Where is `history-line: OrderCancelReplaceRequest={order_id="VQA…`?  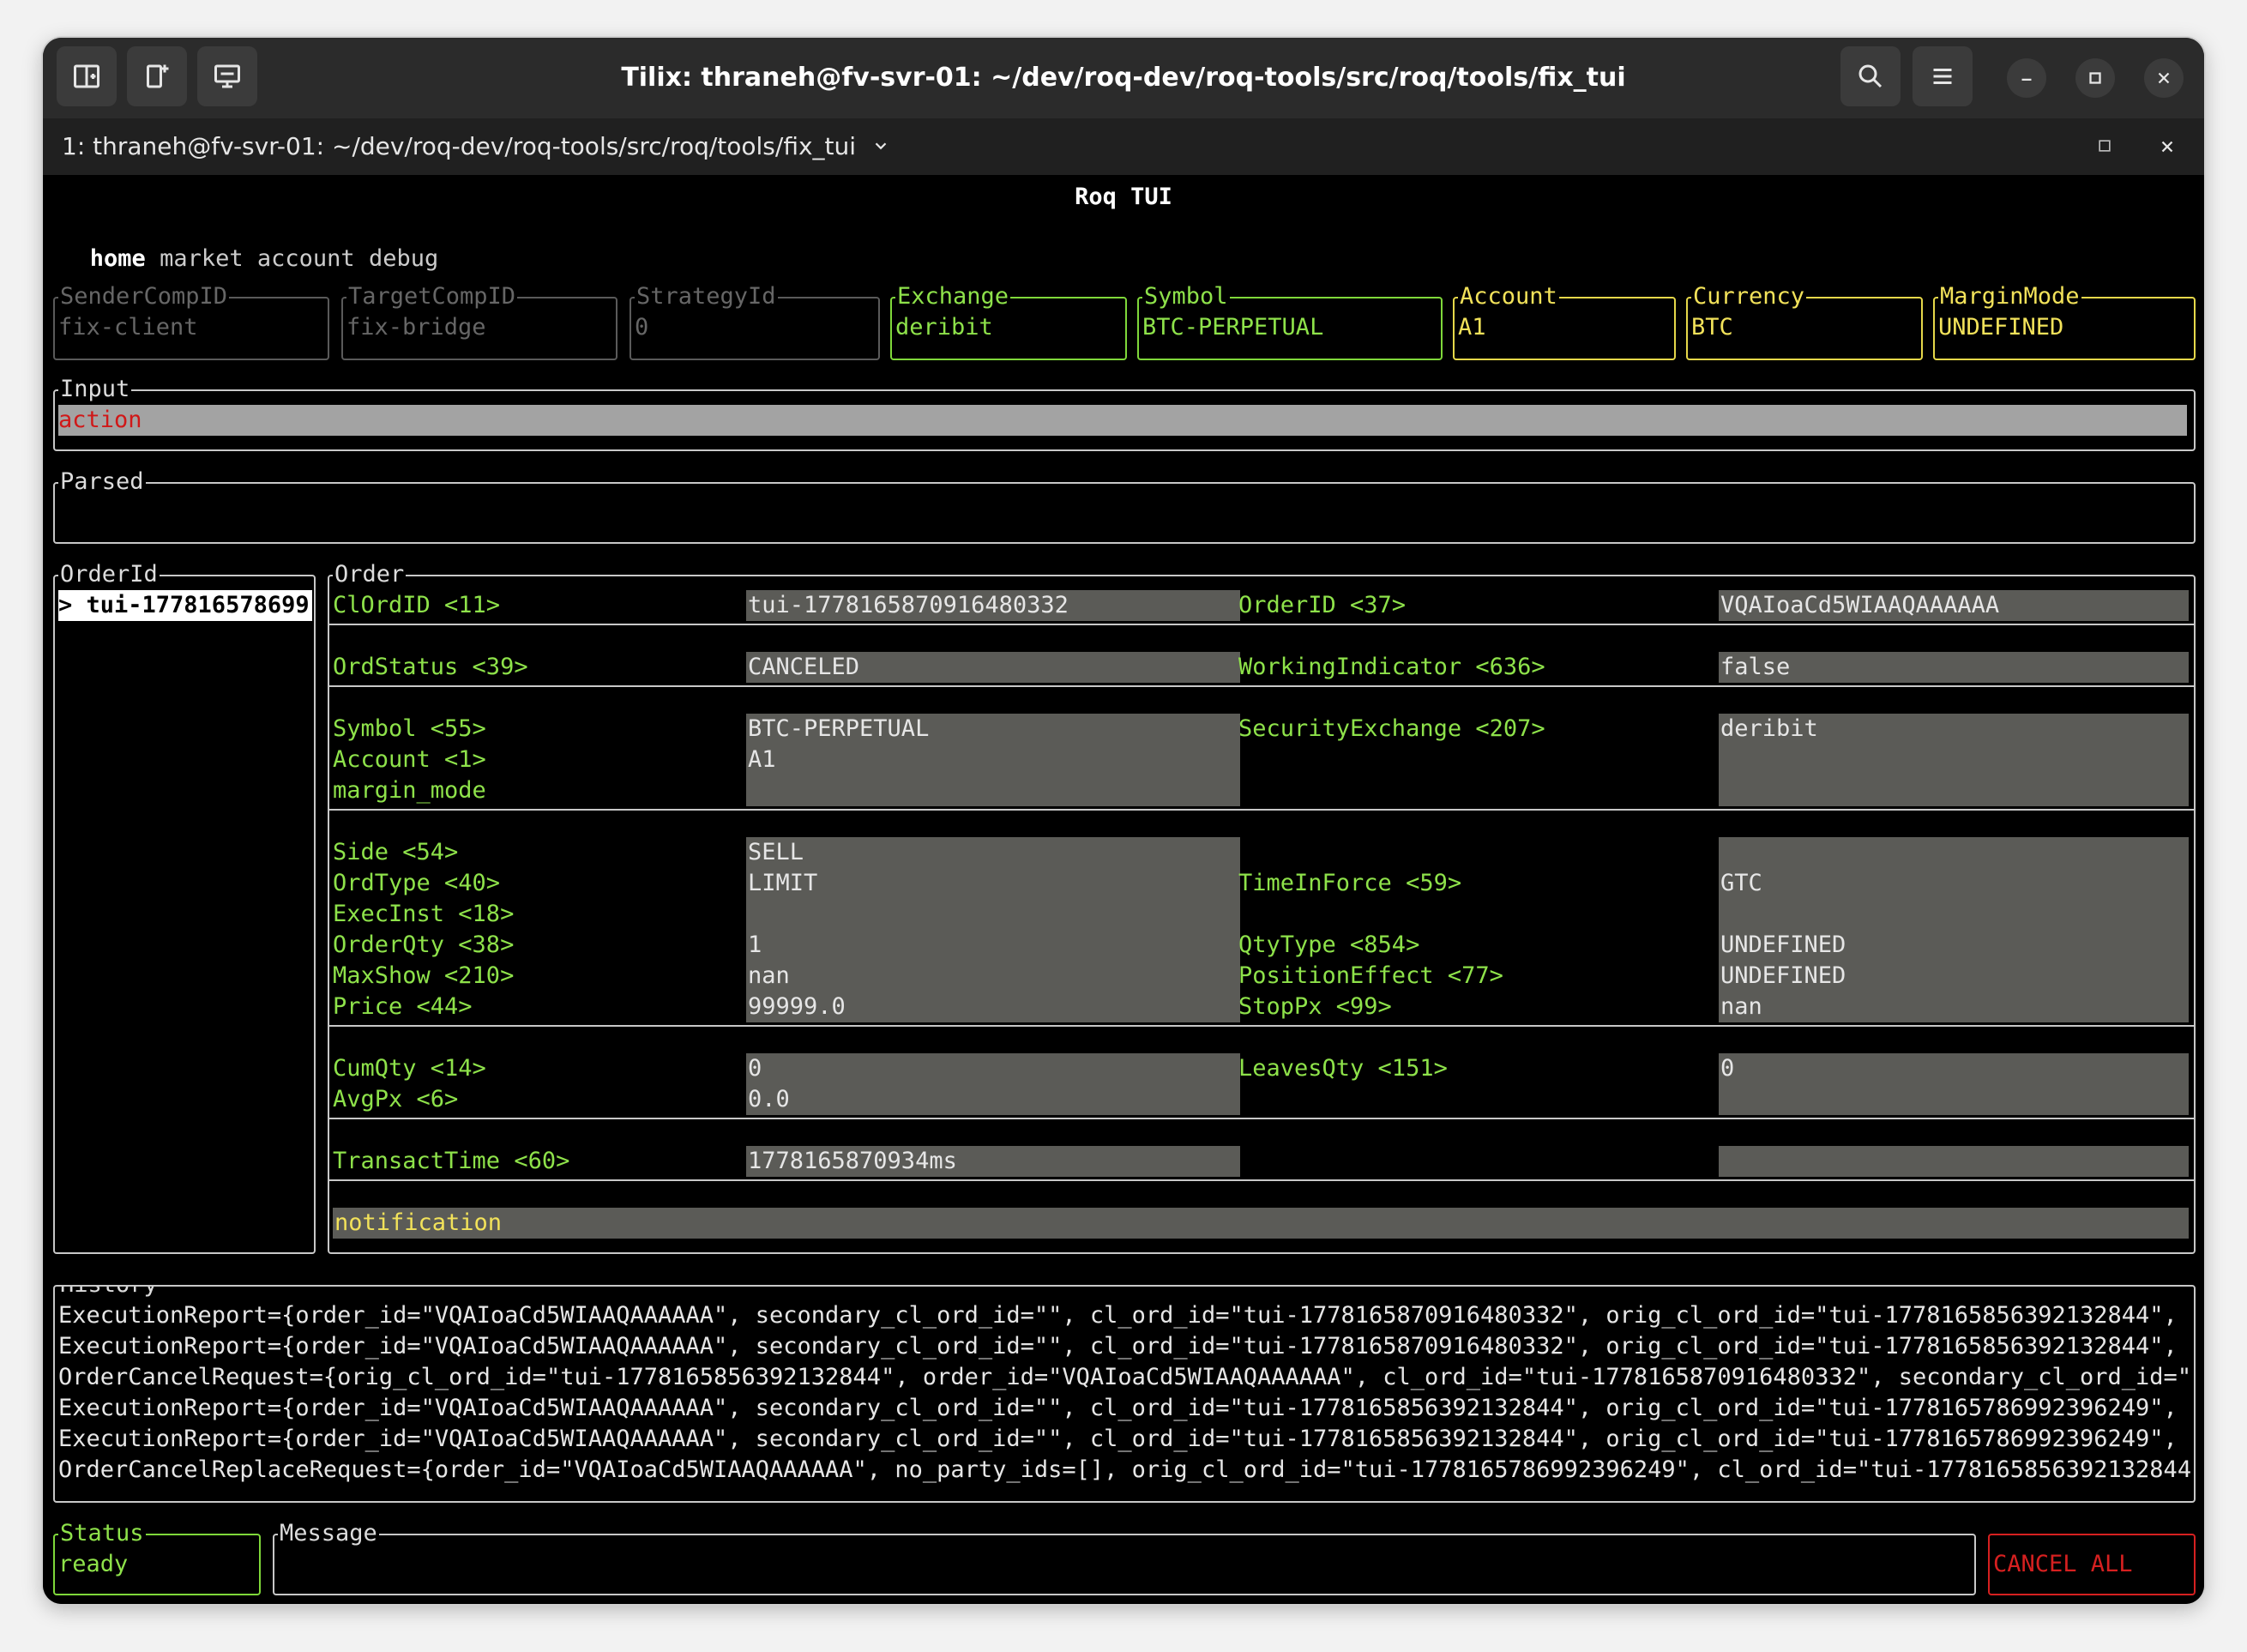
history-line: OrderCancelReplaceRequest={order_id="VQA… is located at coordinates (1125, 1470).